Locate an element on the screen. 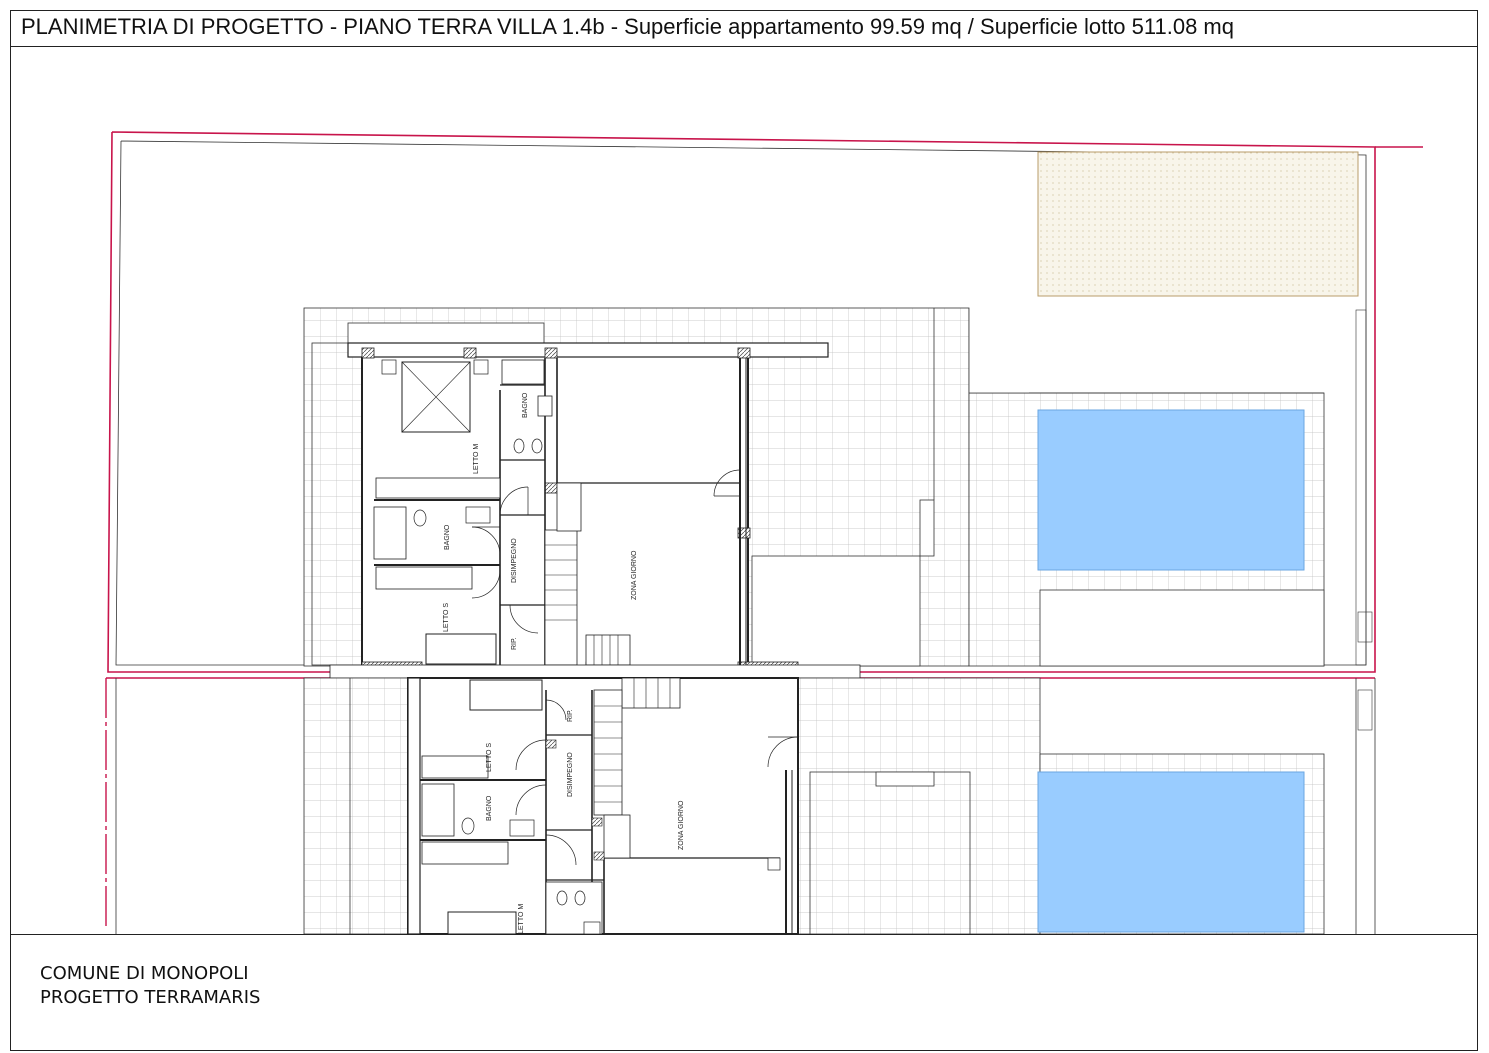 The image size is (1489, 1053). garden-area is located at coordinates (1198, 224).